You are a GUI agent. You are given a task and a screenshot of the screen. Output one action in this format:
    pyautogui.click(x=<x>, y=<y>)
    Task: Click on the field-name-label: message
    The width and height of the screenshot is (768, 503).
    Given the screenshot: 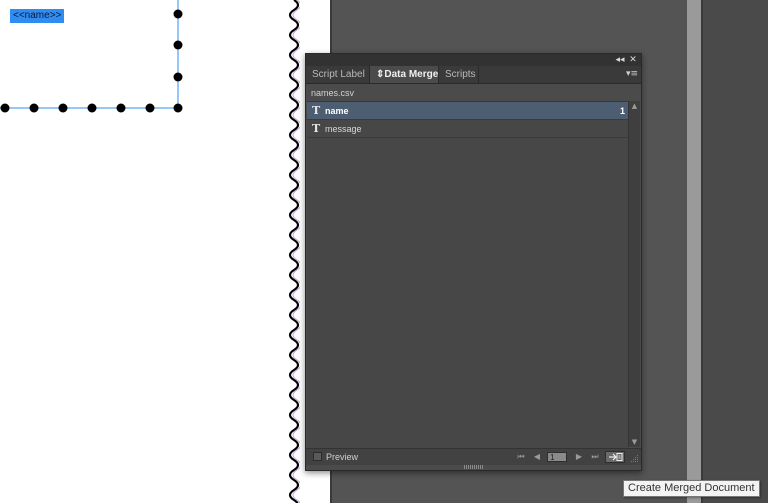 What is the action you would take?
    pyautogui.click(x=343, y=129)
    